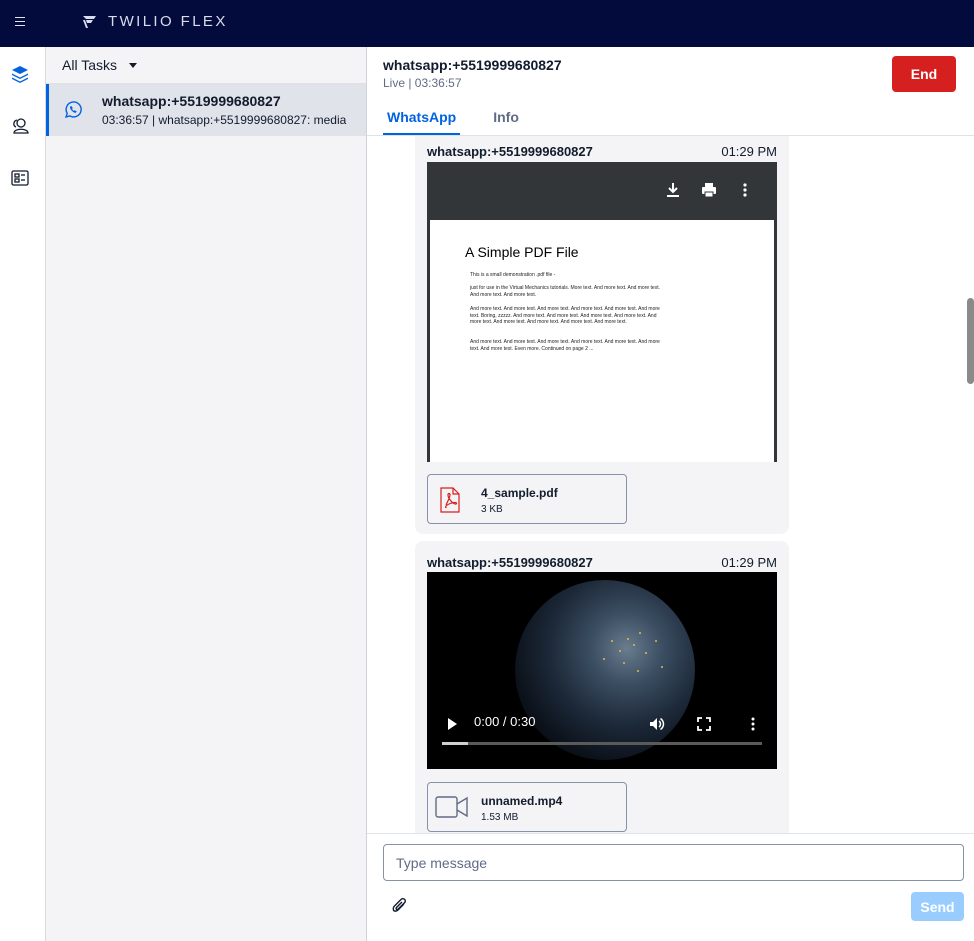 The width and height of the screenshot is (974, 941). I want to click on attachment-name: unnamed.mp4, so click(522, 801).